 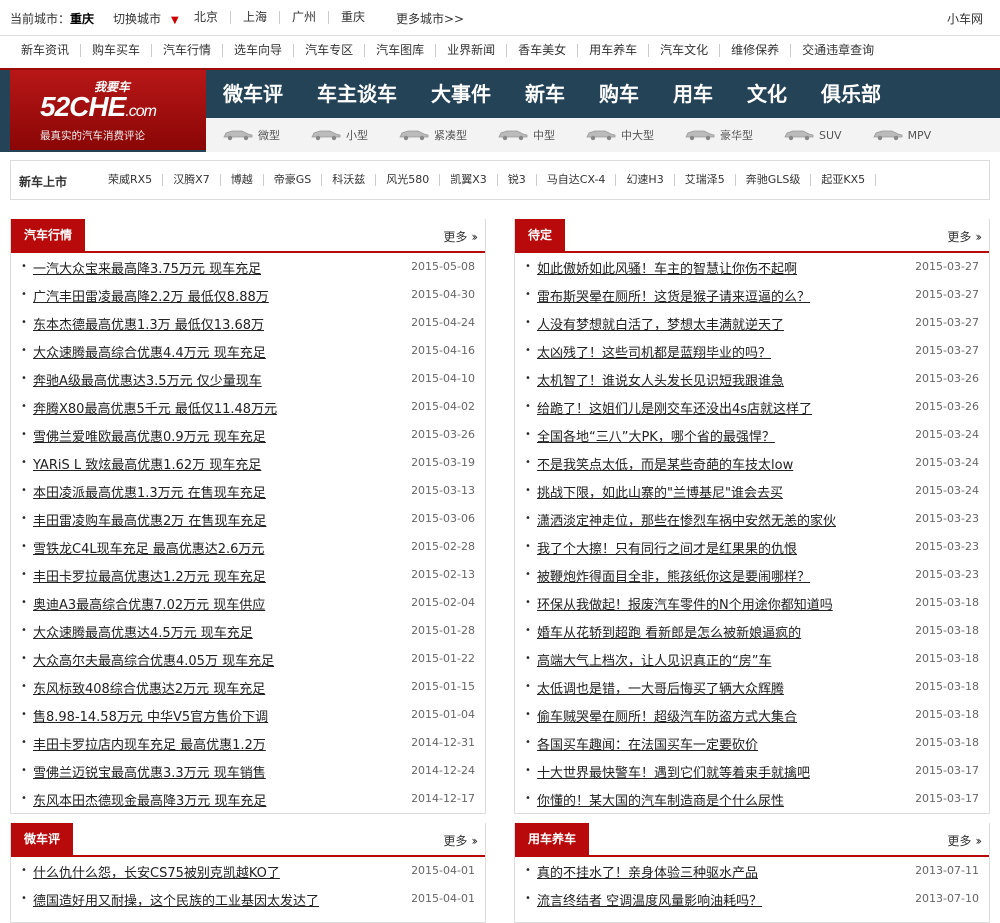 I want to click on new-car-link: 帝豪GS, so click(x=293, y=180).